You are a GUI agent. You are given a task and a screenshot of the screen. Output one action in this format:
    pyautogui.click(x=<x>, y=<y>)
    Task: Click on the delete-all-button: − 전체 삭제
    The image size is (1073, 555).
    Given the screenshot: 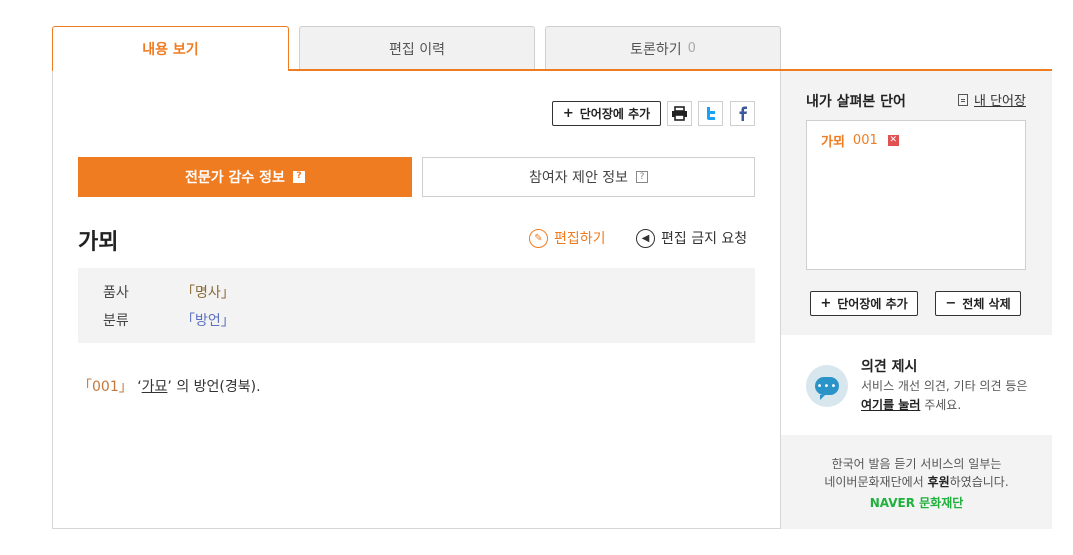 What is the action you would take?
    pyautogui.click(x=978, y=303)
    